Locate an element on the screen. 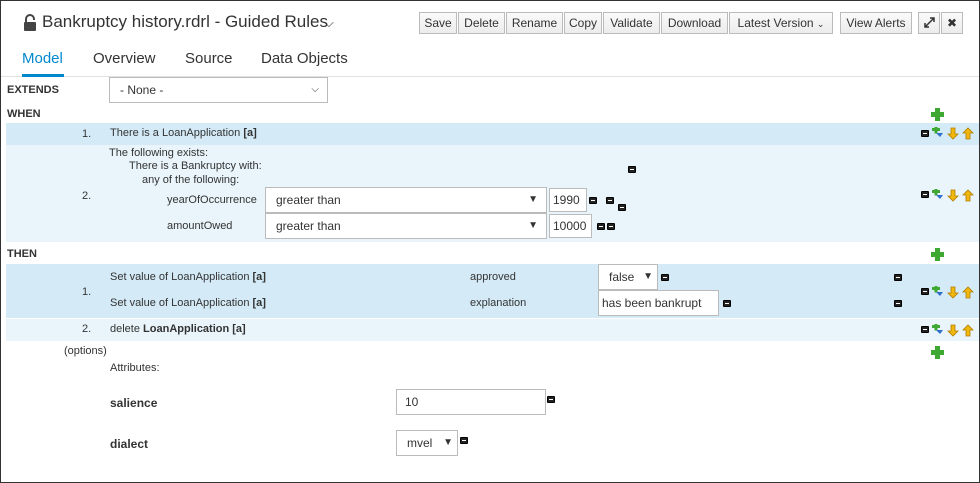  download-button: Download is located at coordinates (694, 23).